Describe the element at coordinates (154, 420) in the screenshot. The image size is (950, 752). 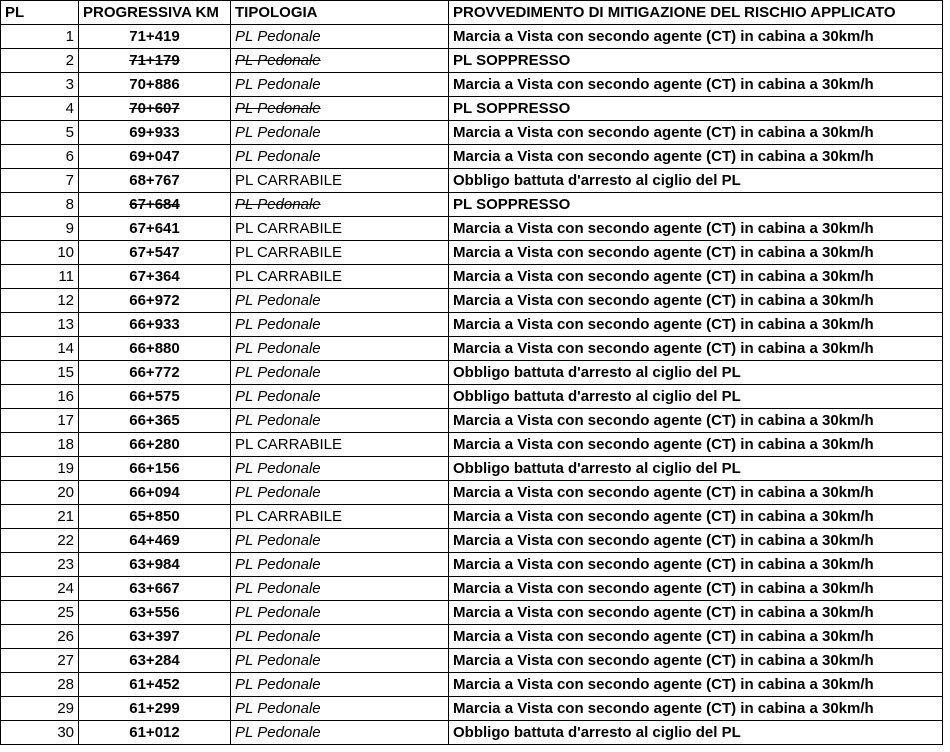
I see `km-cell: 66+365` at that location.